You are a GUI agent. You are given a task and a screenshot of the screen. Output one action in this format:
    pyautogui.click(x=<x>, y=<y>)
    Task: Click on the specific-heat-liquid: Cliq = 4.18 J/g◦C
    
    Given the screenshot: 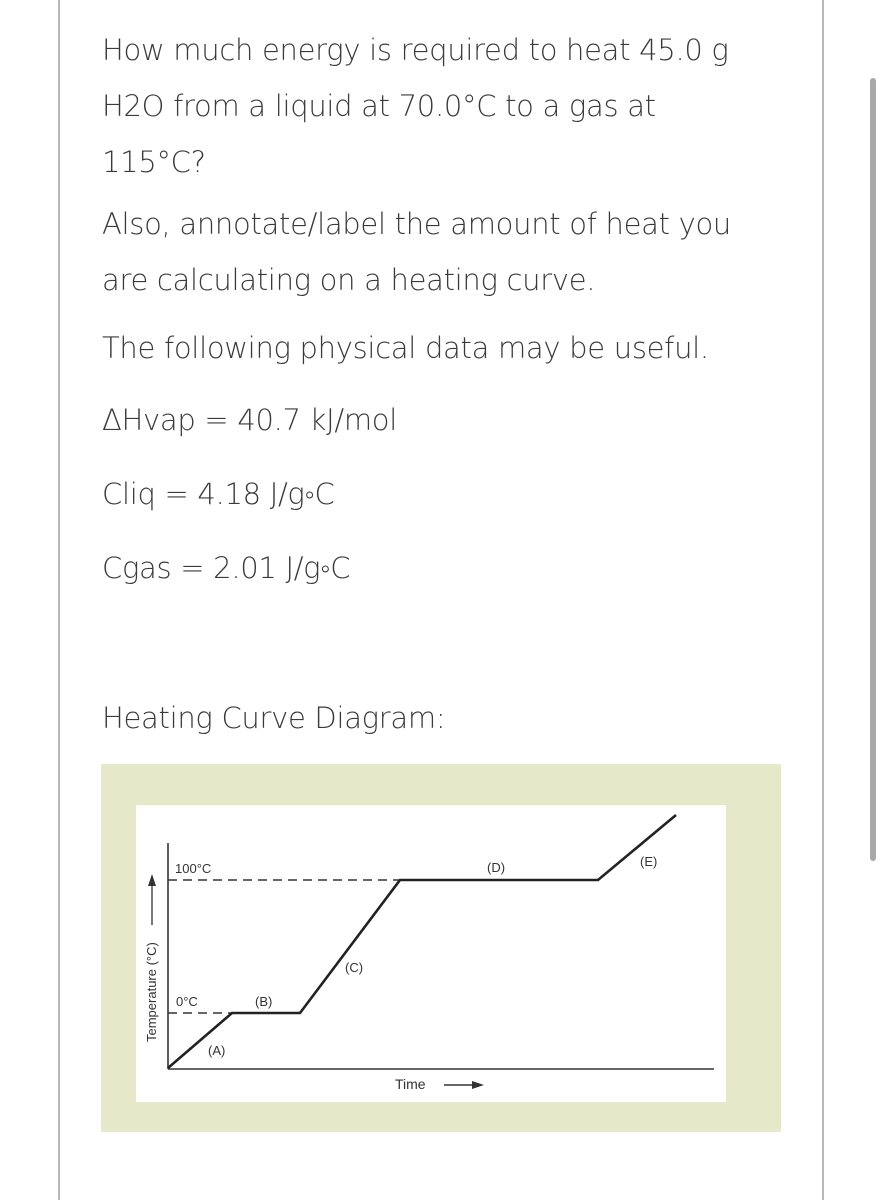 What is the action you would take?
    pyautogui.click(x=218, y=494)
    